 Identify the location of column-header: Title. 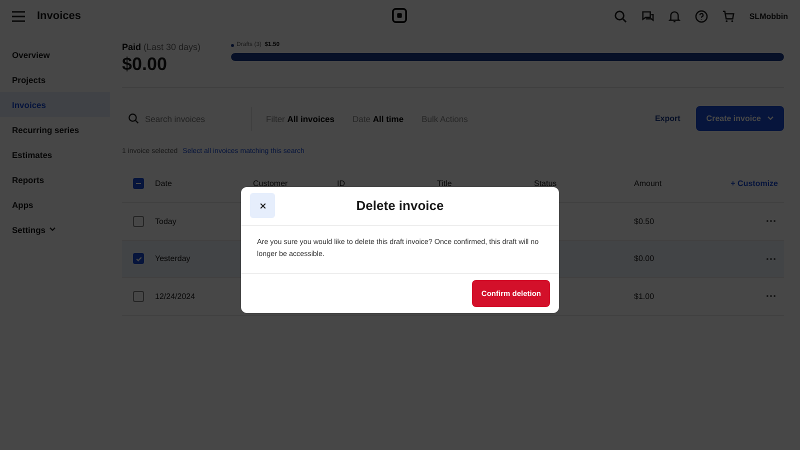
(485, 183).